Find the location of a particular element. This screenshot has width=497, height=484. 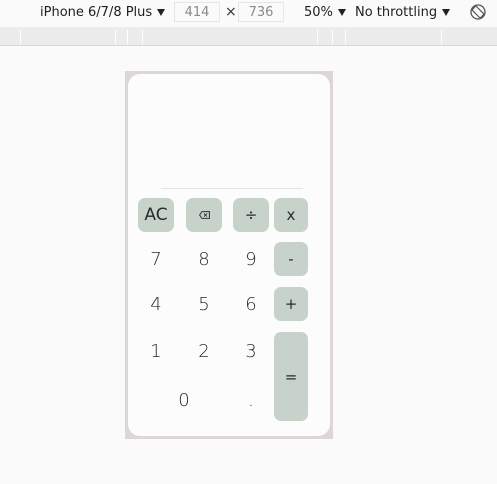

multiply-button: x is located at coordinates (291, 215).